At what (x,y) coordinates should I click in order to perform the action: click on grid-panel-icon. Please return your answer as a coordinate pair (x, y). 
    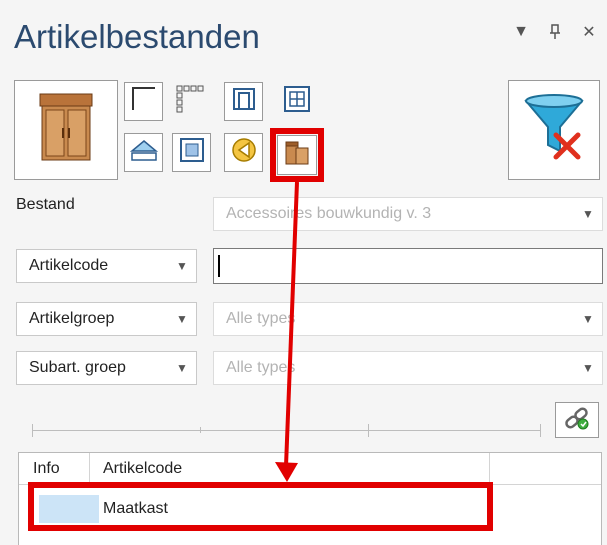
    Looking at the image, I should click on (297, 101).